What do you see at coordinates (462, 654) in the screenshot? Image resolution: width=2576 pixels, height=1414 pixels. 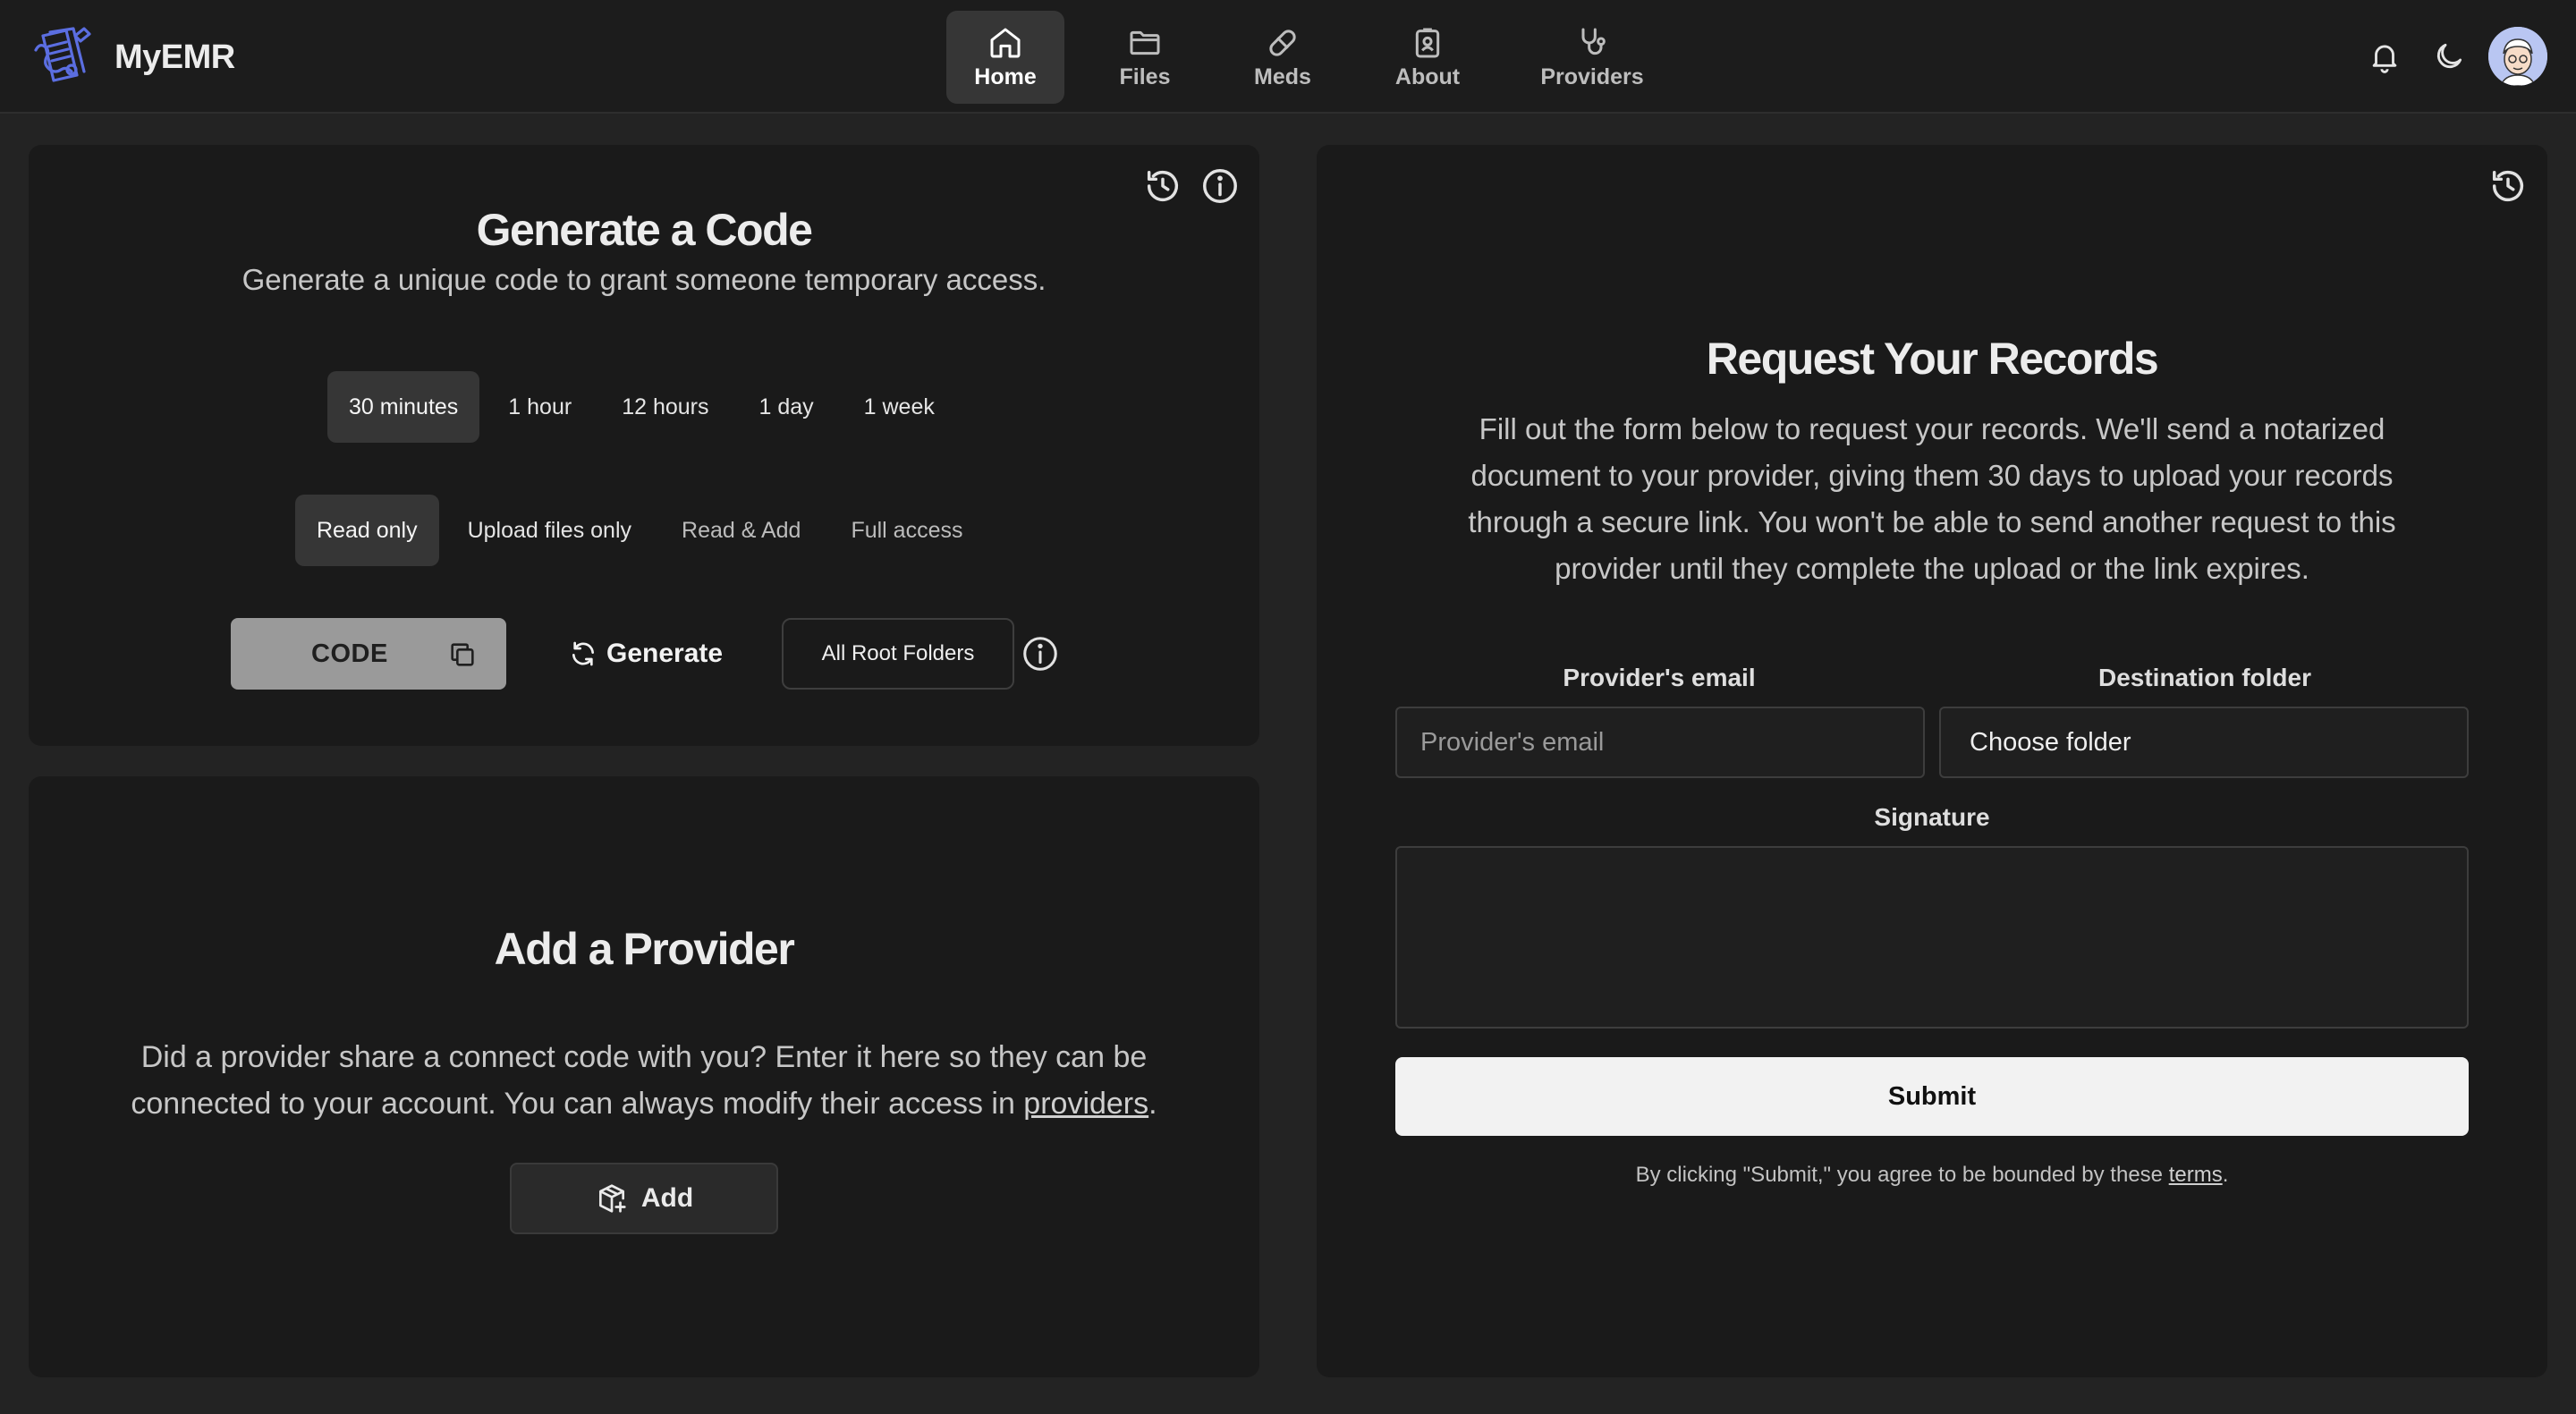 I see `copy-icon` at bounding box center [462, 654].